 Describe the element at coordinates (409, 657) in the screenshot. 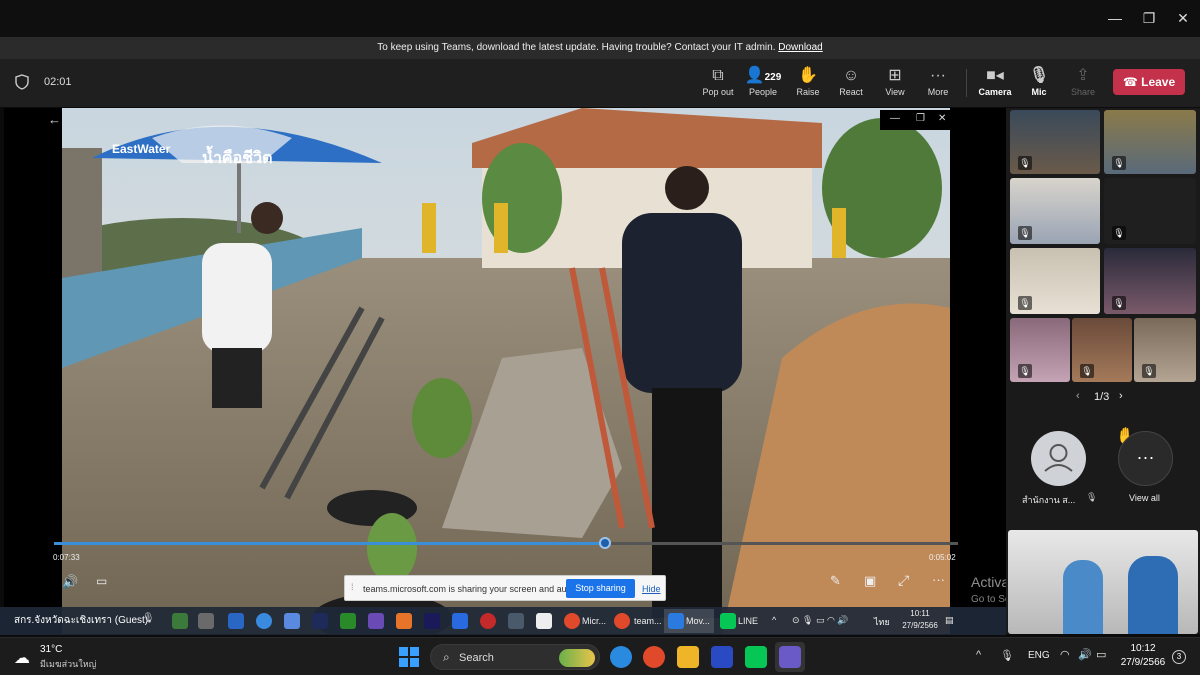

I see `start-windows-icon` at that location.